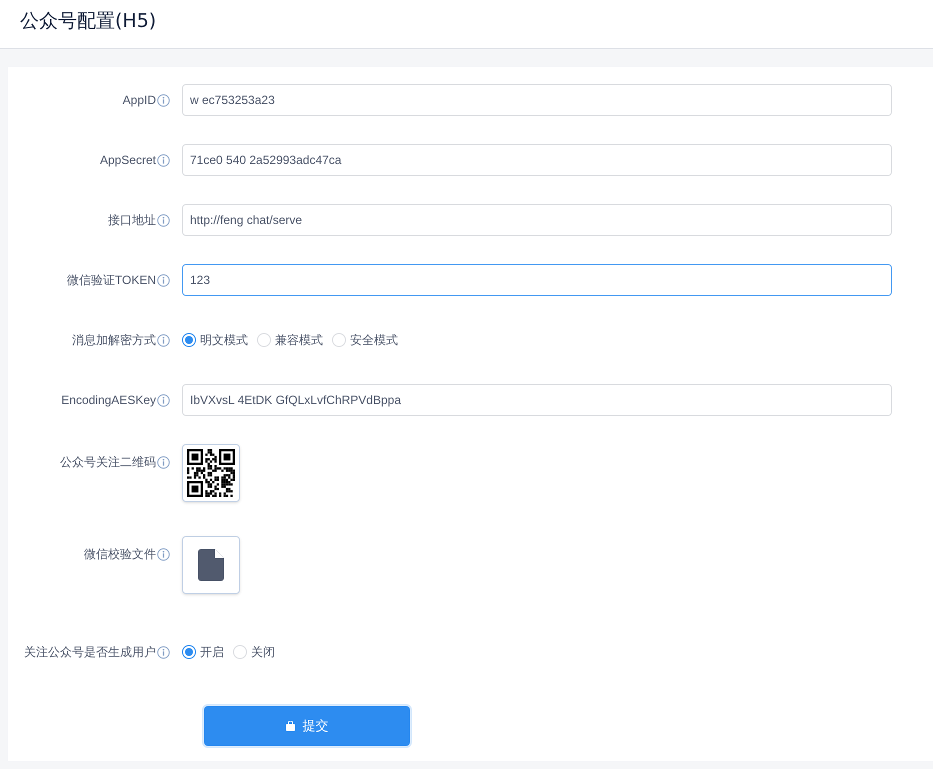  Describe the element at coordinates (108, 400) in the screenshot. I see `field-label: EncodingAESKey` at that location.